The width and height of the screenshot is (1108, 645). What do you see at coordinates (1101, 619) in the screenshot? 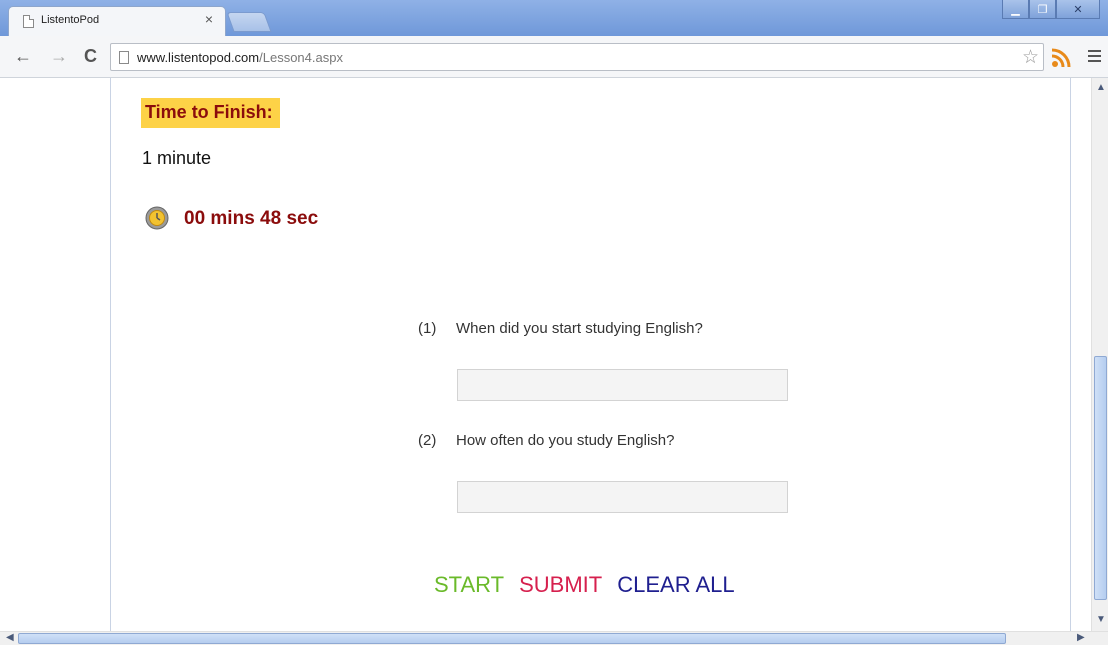
I see `scroll-down-icon: ▼` at bounding box center [1101, 619].